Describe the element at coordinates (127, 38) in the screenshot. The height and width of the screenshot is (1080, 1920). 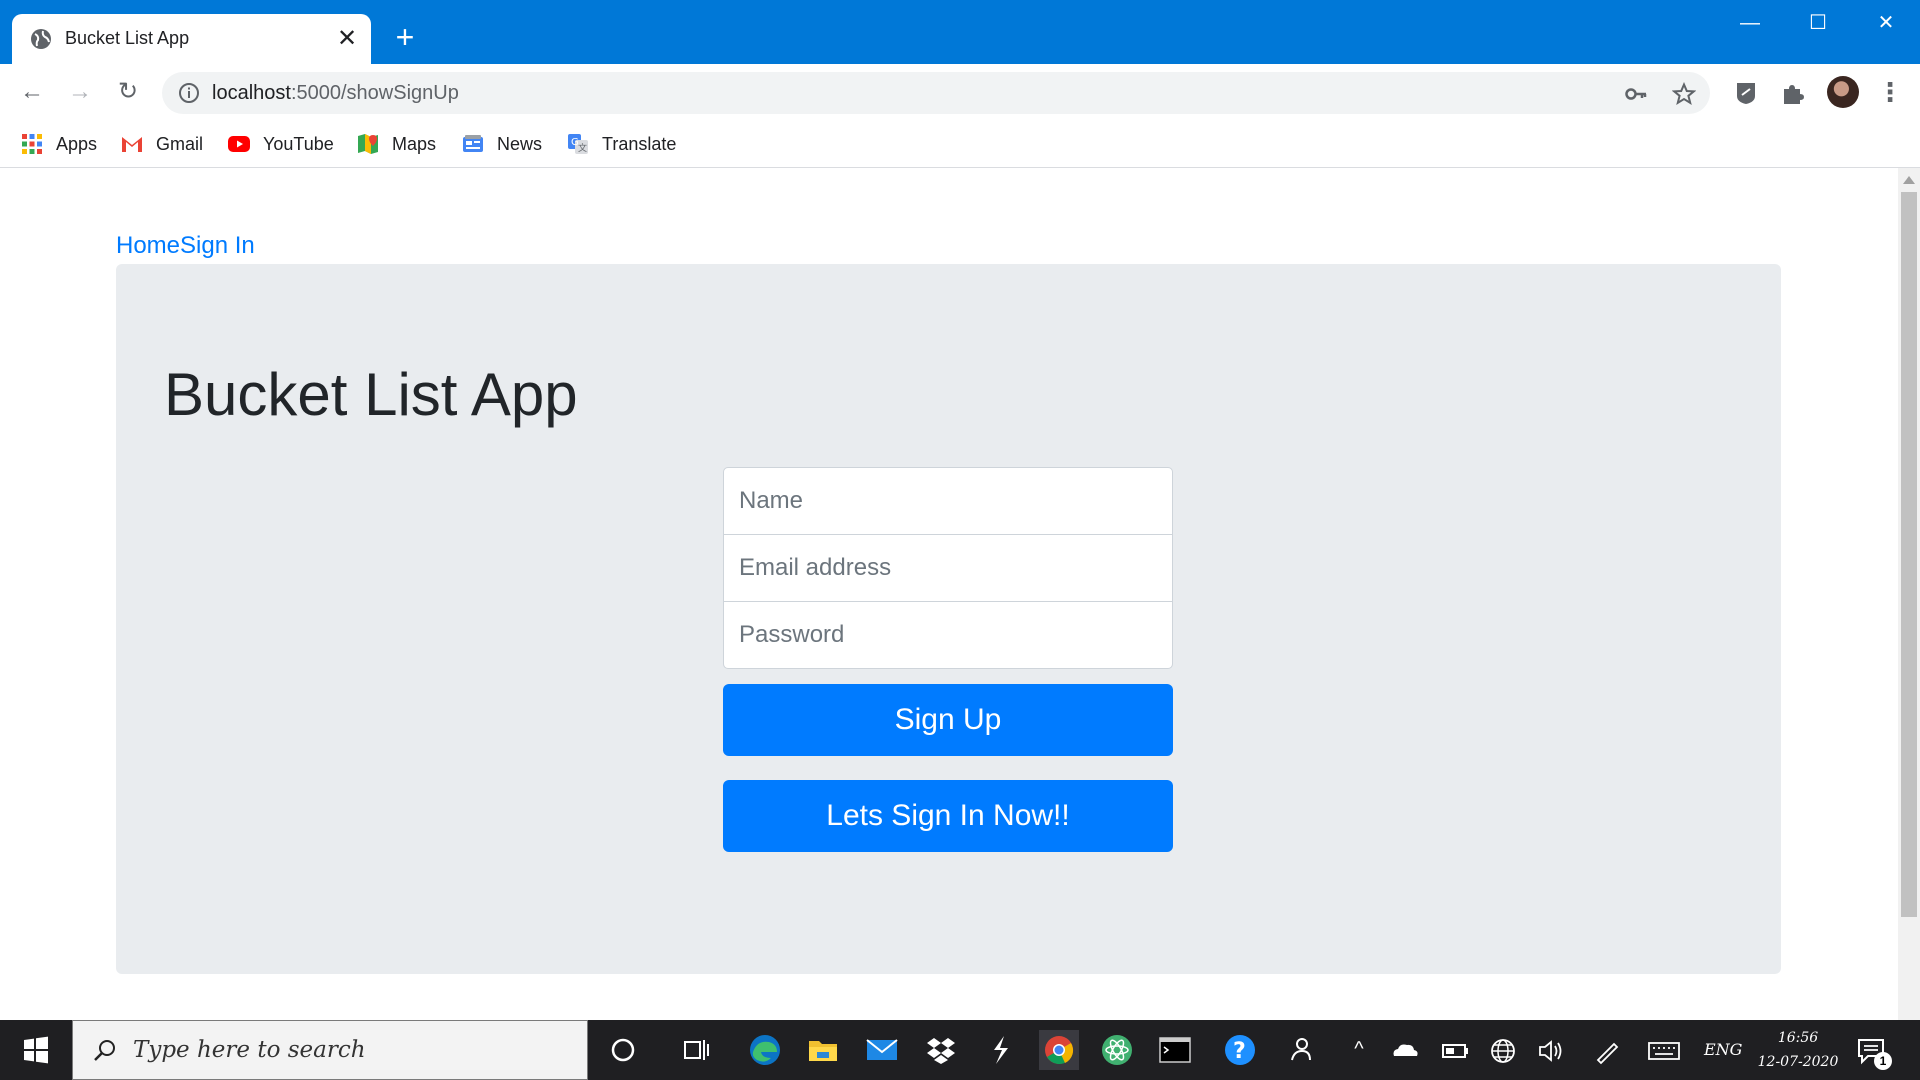
I see `tab-title: Bucket List App` at that location.